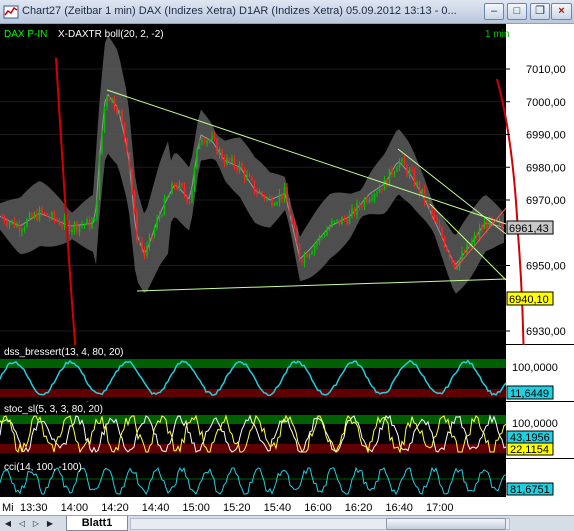 This screenshot has width=574, height=531. I want to click on time-axis-label: 16:00, so click(318, 508).